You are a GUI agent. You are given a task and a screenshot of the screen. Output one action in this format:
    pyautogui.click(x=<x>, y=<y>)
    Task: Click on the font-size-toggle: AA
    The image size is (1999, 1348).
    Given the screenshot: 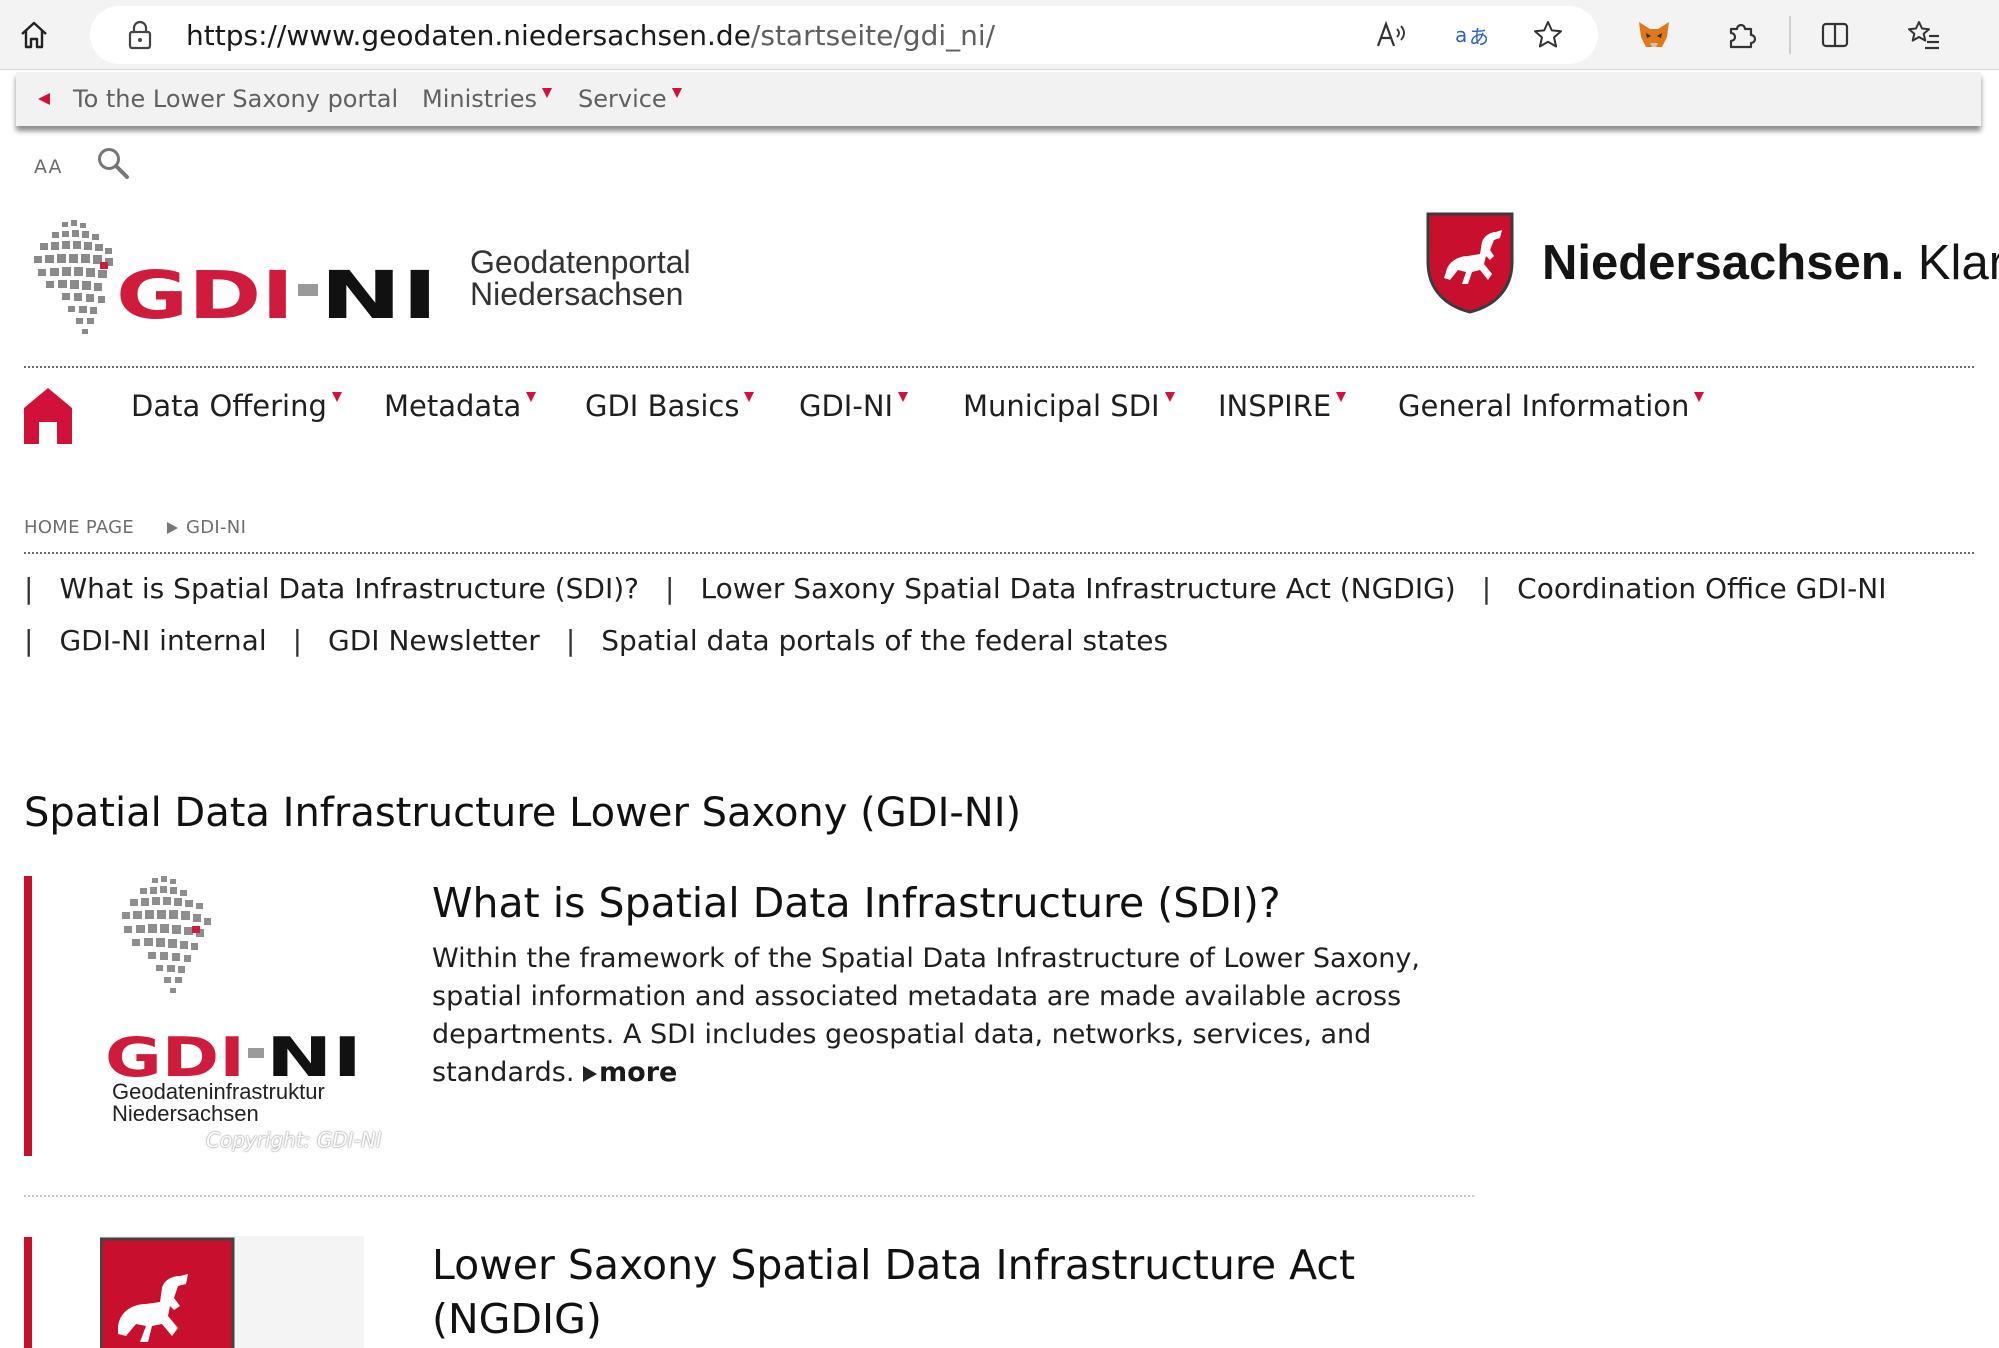 What is the action you would take?
    pyautogui.click(x=48, y=167)
    